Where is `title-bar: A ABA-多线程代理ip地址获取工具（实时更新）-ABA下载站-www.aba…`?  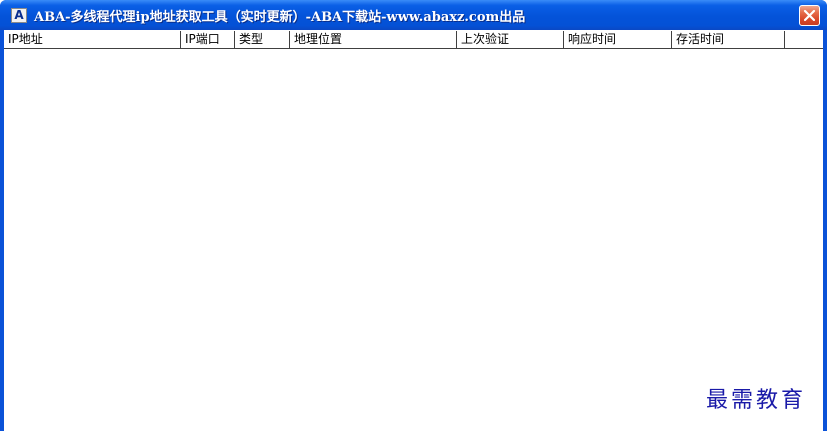 title-bar: A ABA-多线程代理ip地址获取工具（实时更新）-ABA下载站-www.aba… is located at coordinates (413, 15).